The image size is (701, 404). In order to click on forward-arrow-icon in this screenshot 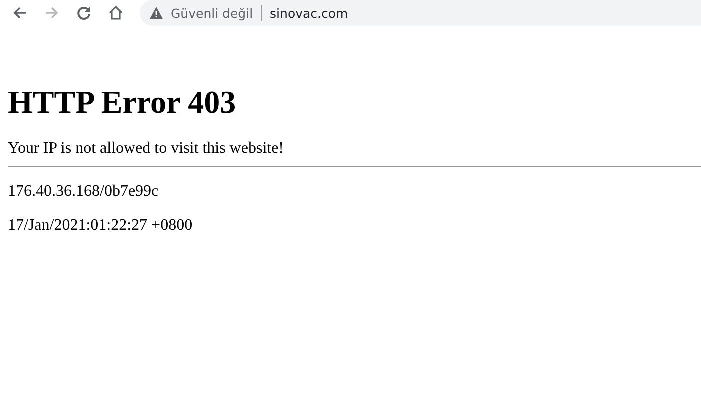, I will do `click(52, 13)`.